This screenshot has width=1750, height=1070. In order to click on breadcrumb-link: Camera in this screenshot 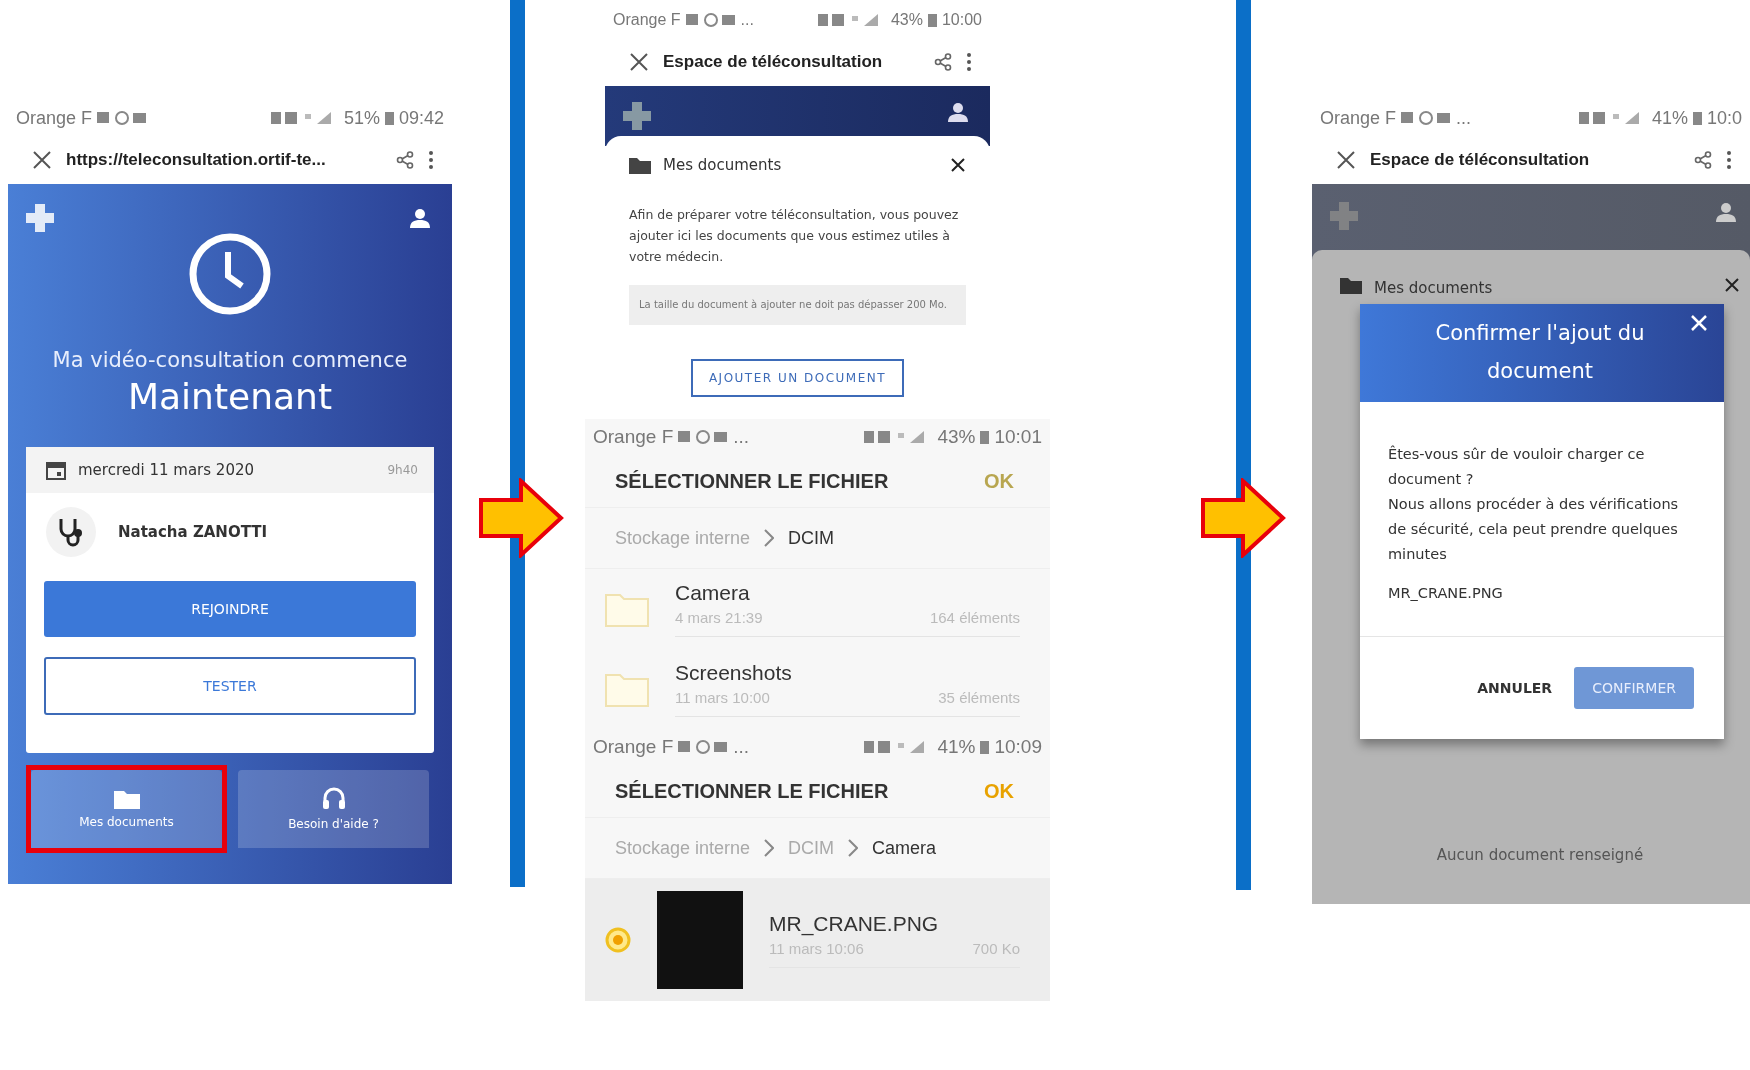, I will do `click(904, 848)`.